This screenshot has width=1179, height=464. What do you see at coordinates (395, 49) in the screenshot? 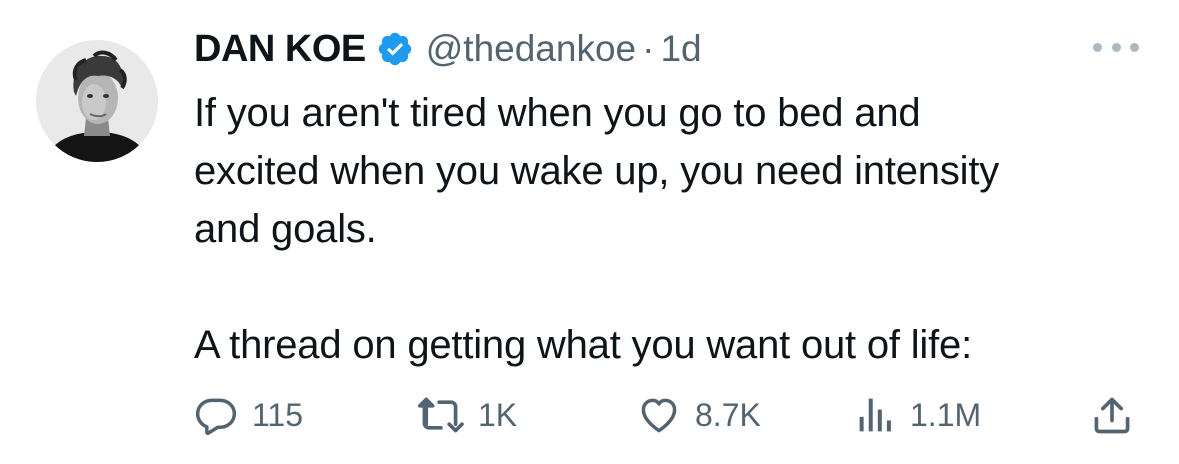
I see `verified-badge-icon` at bounding box center [395, 49].